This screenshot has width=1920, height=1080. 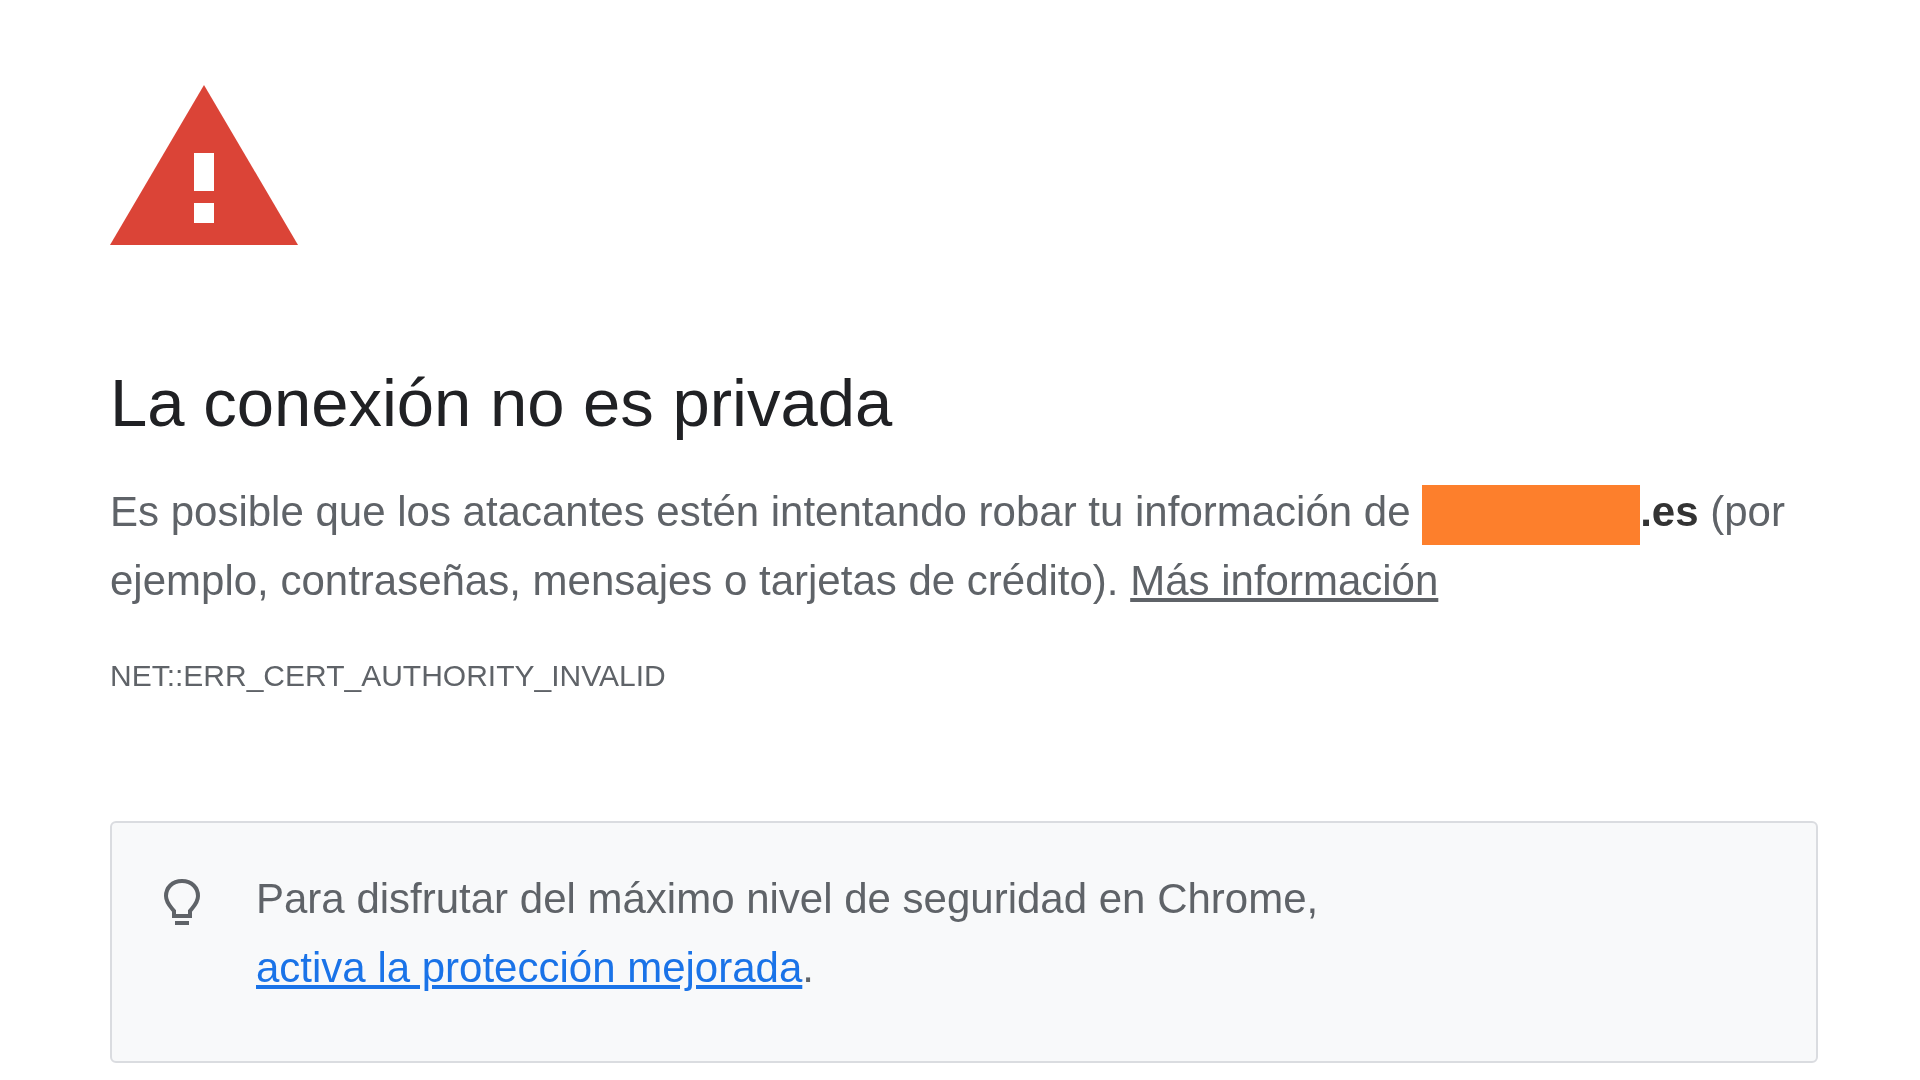 I want to click on warning-message: Es posible que los atacantes estén intentando robar tu información de .es (por ejemplo, contraseñas, mensajes o tarjetas de crédito). Más información, so click(x=965, y=546).